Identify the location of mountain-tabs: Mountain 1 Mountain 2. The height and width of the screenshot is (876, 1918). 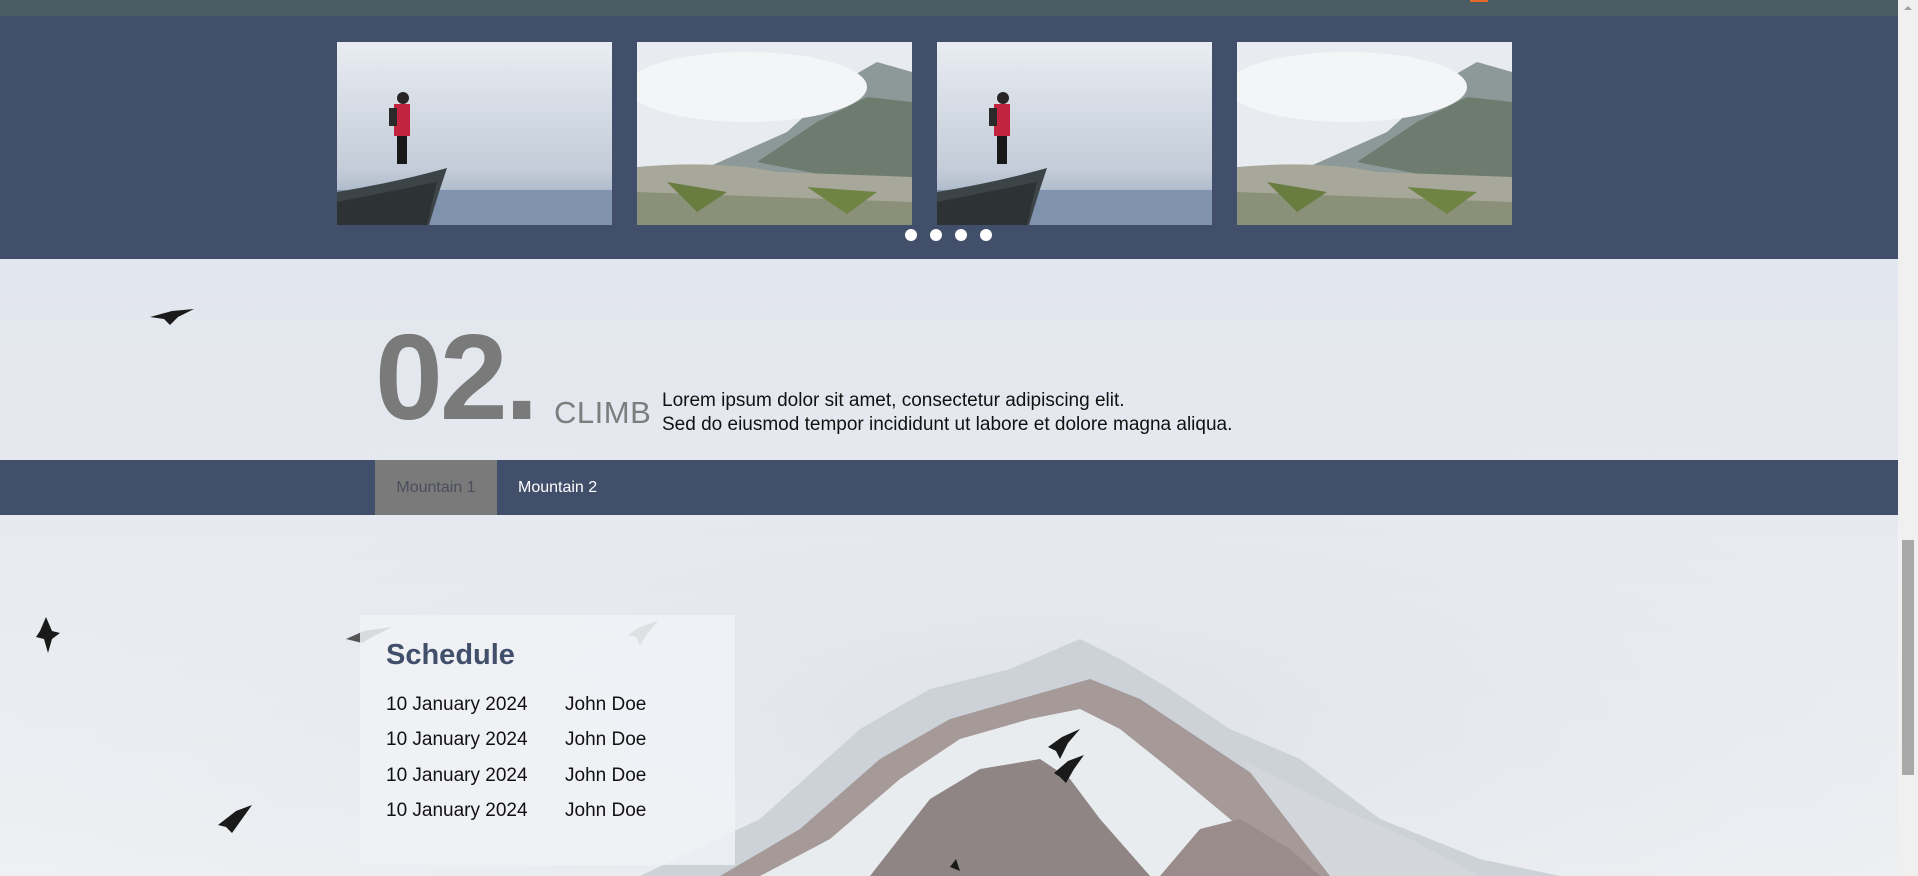
(949, 487).